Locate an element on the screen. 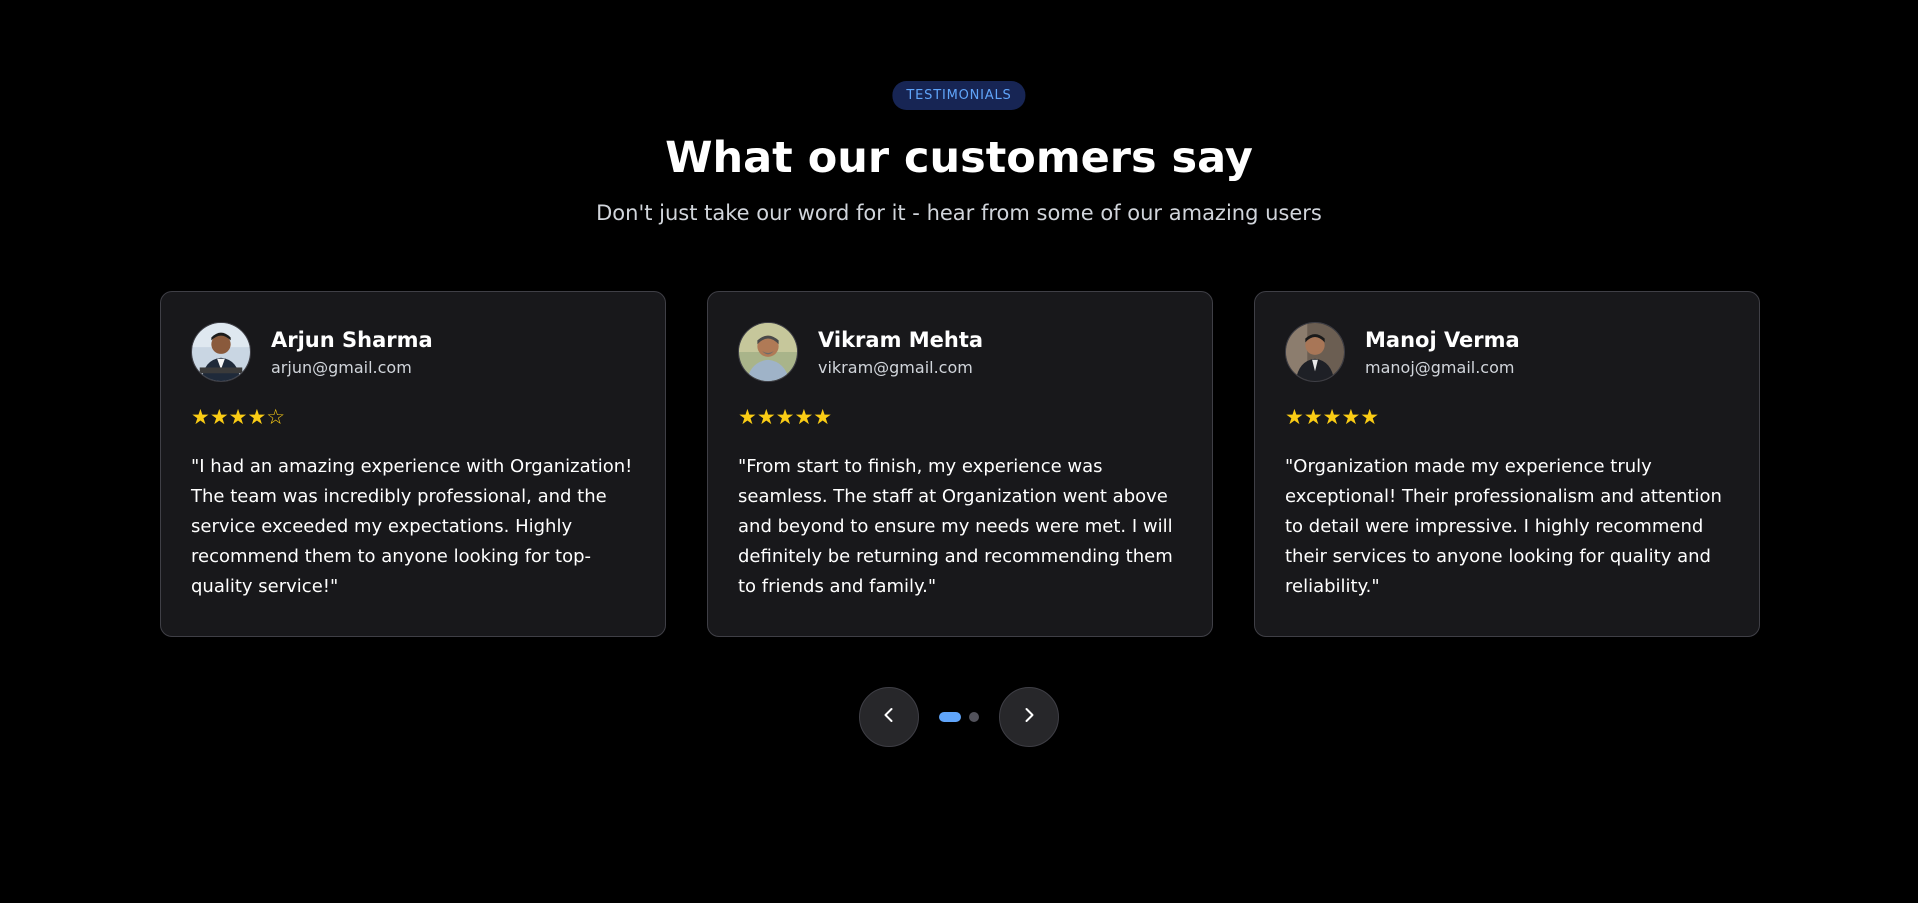  card-header: Manoj Verma manoj@gmail.com is located at coordinates (1507, 352).